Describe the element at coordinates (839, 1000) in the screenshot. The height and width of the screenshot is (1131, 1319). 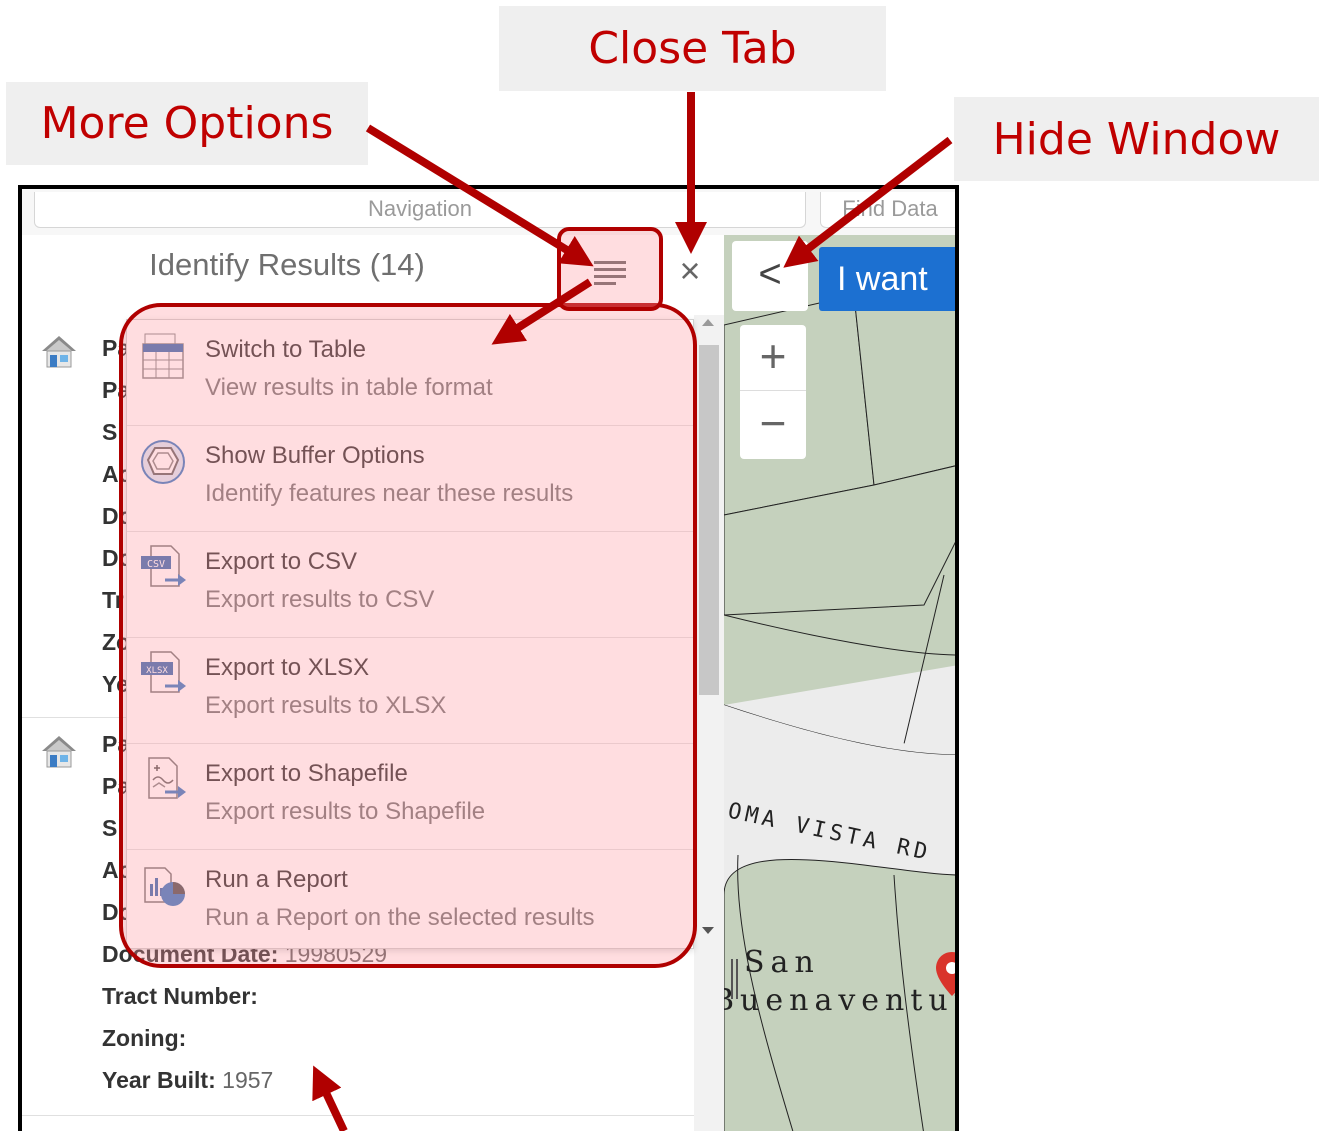
I see `place-label: Buenaventura` at that location.